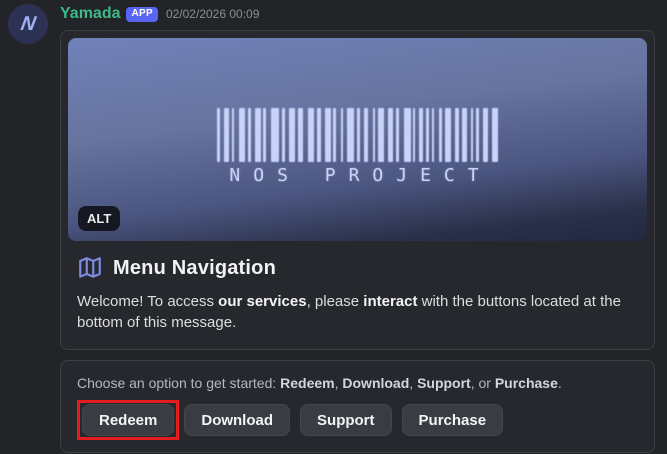 This screenshot has height=454, width=667. What do you see at coordinates (357, 134) in the screenshot?
I see `barcode-graphic` at bounding box center [357, 134].